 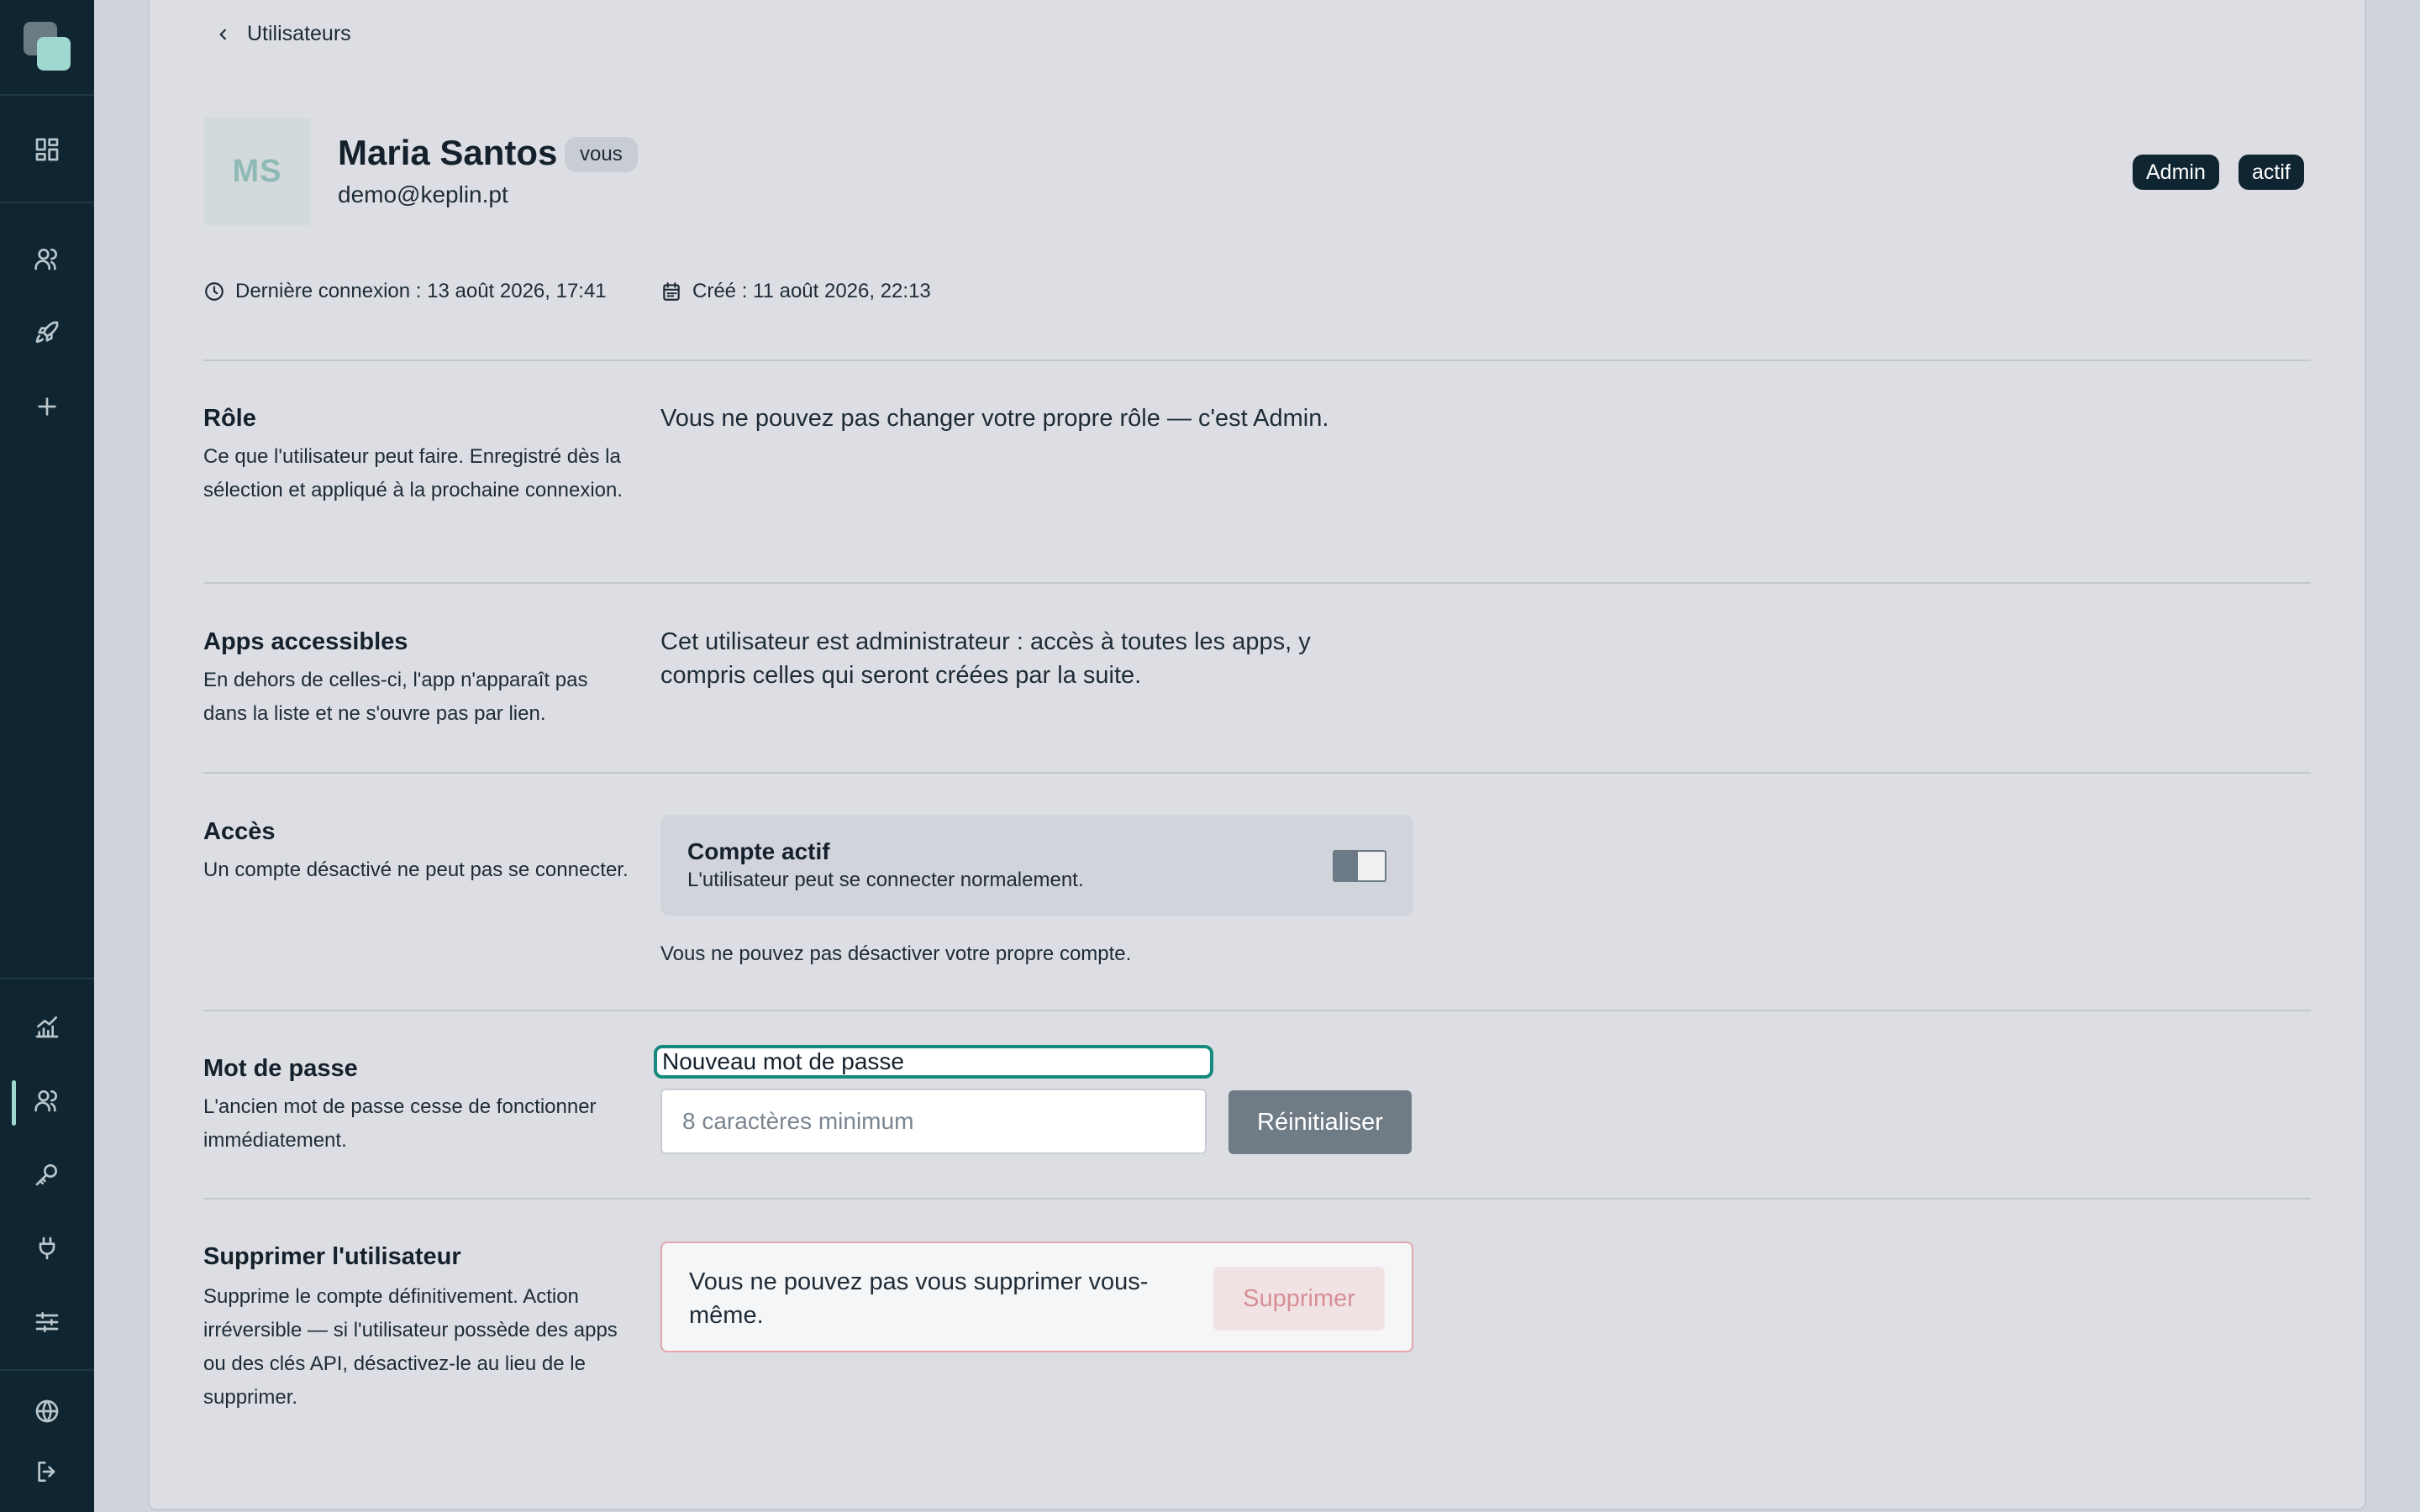 I want to click on rocket-icon, so click(x=47, y=332).